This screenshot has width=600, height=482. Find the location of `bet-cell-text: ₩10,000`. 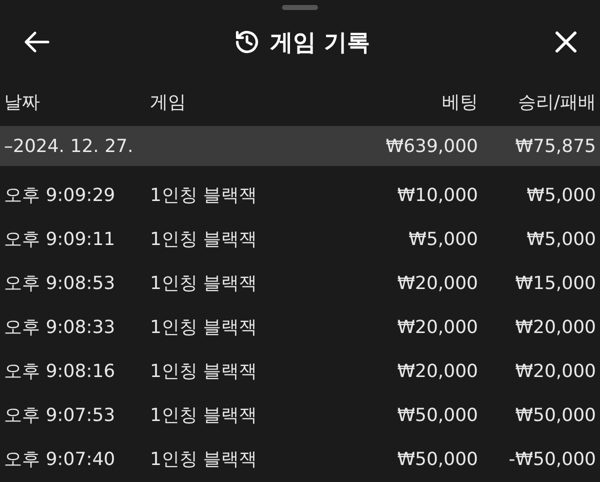

bet-cell-text: ₩10,000 is located at coordinates (437, 195).